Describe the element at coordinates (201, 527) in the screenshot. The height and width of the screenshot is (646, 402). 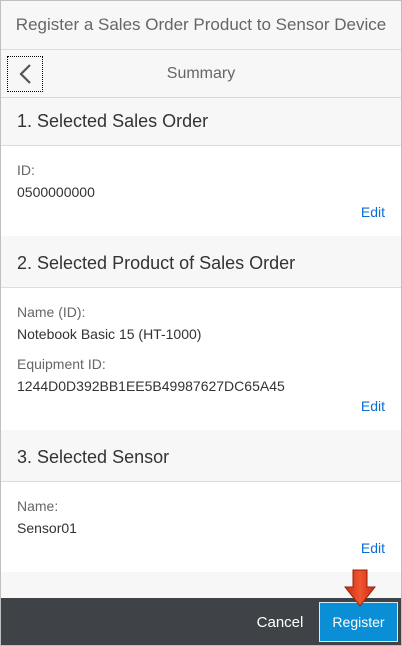
I see `section-sensor-body: Name: Sensor01 Edit` at that location.